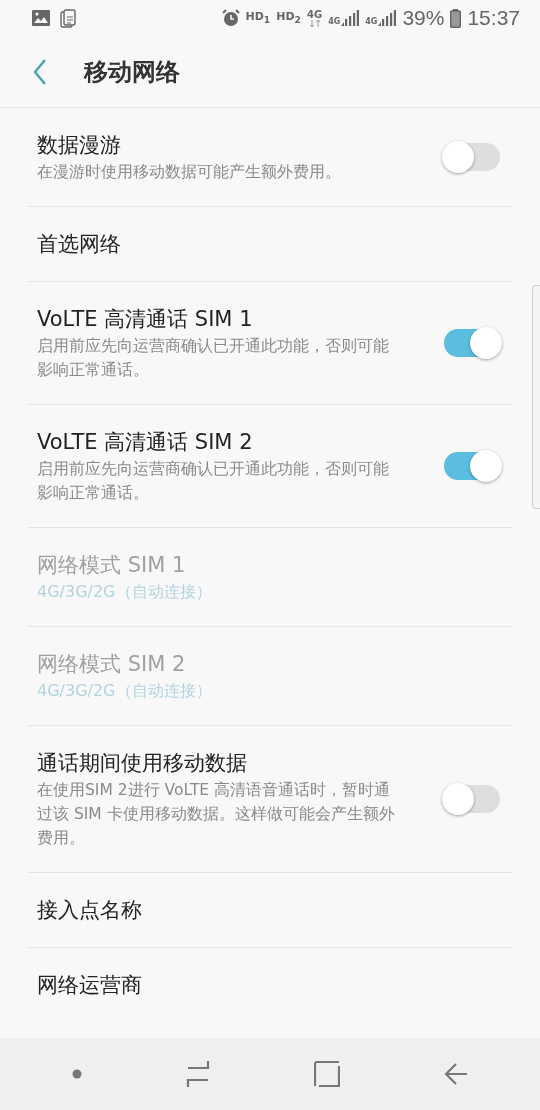  What do you see at coordinates (79, 145) in the screenshot?
I see `setting-title: 数据漫游` at bounding box center [79, 145].